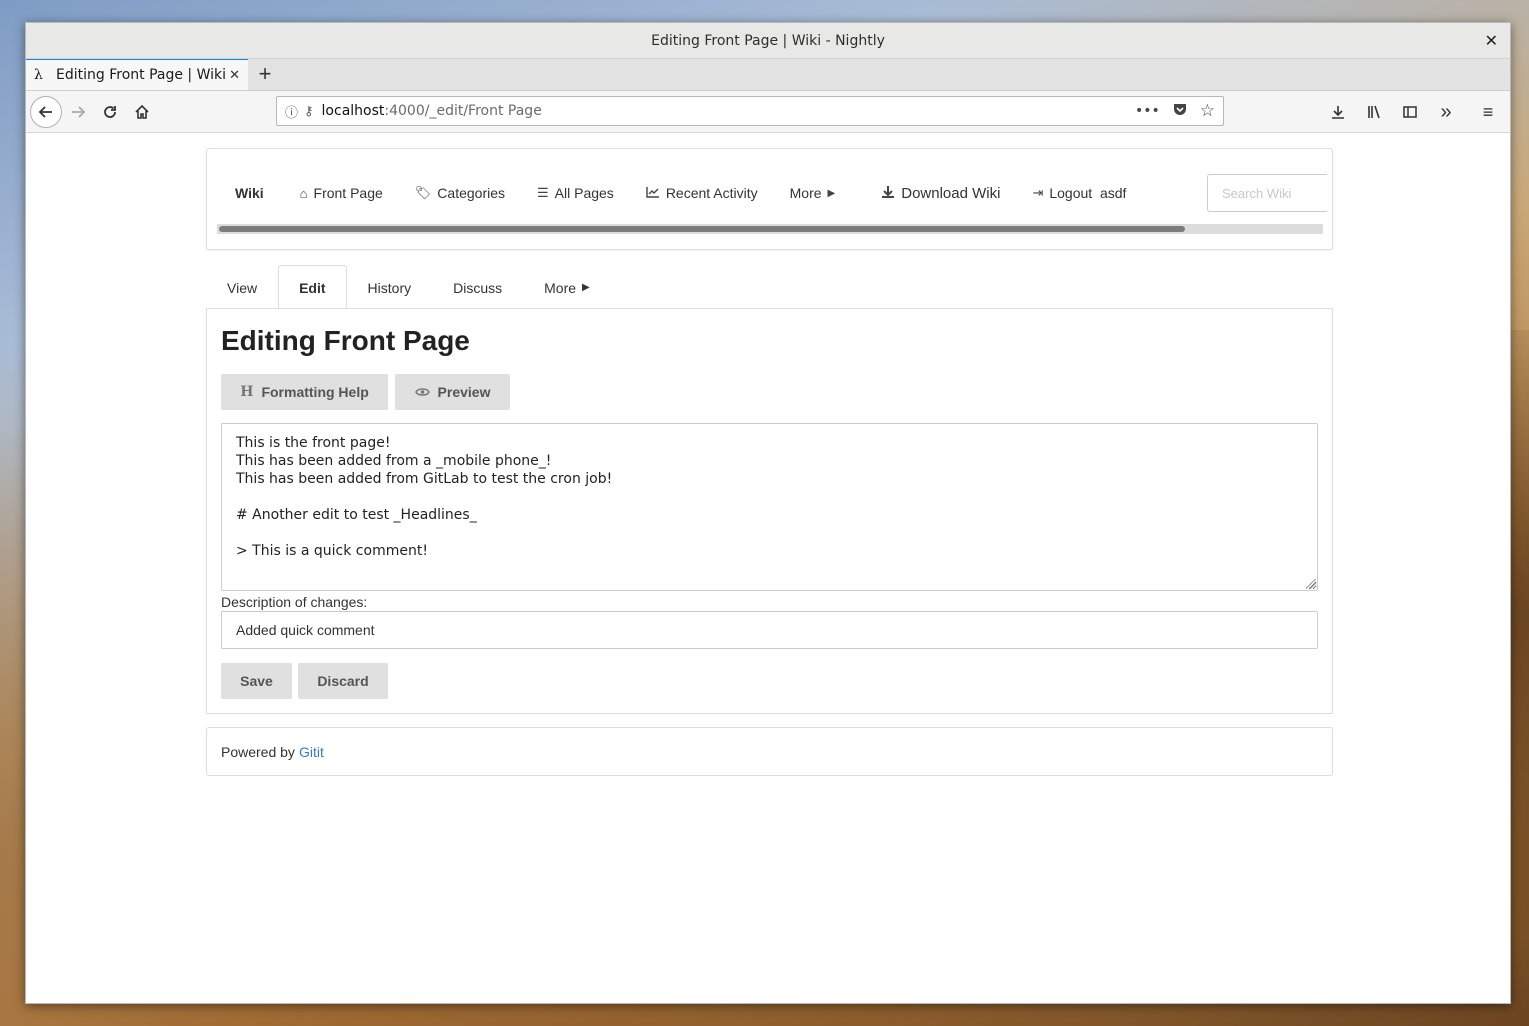 The image size is (1529, 1026). What do you see at coordinates (294, 602) in the screenshot?
I see `description-label: Description of changes:` at bounding box center [294, 602].